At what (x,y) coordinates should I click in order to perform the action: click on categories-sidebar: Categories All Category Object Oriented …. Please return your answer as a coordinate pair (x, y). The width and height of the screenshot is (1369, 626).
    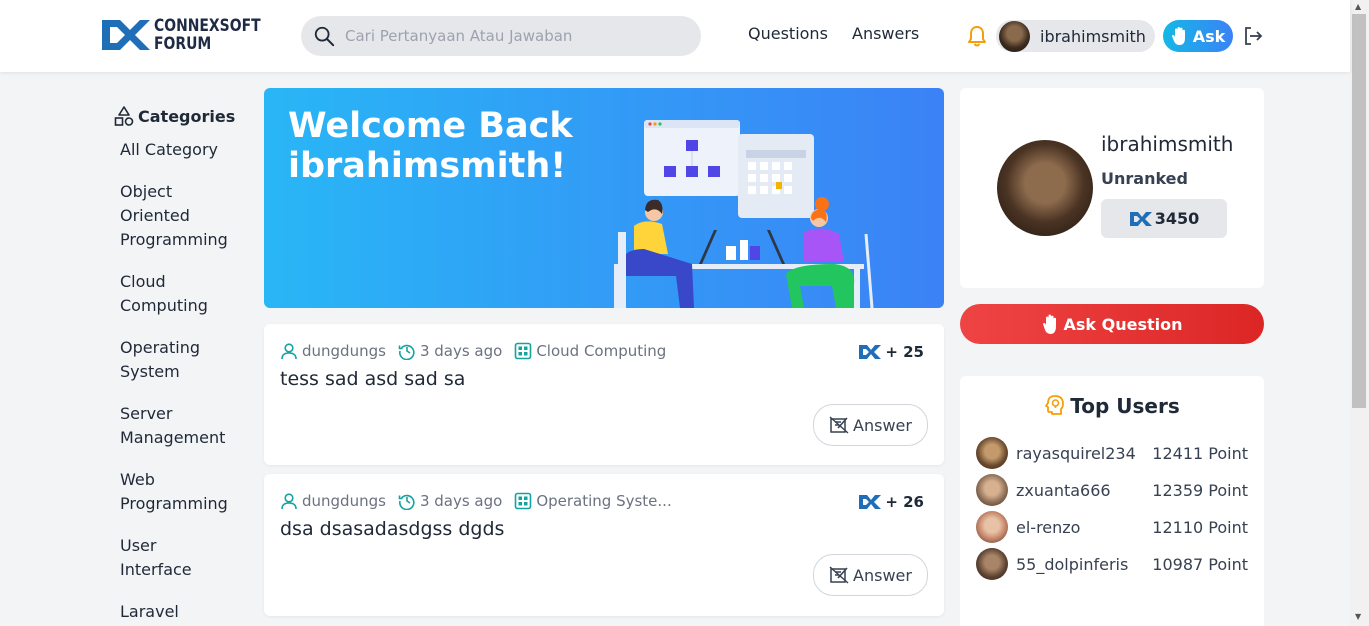
    Looking at the image, I should click on (179, 365).